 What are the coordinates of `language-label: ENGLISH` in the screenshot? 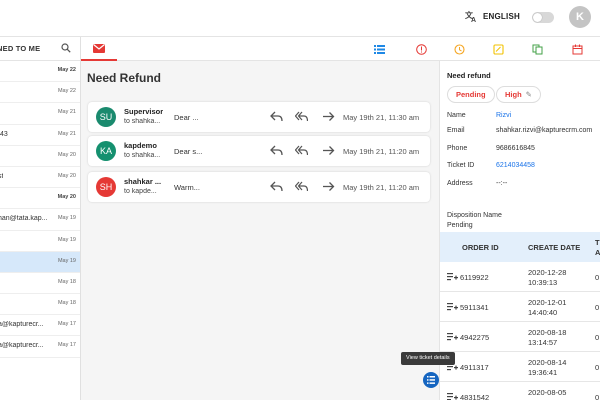 It's located at (501, 16).